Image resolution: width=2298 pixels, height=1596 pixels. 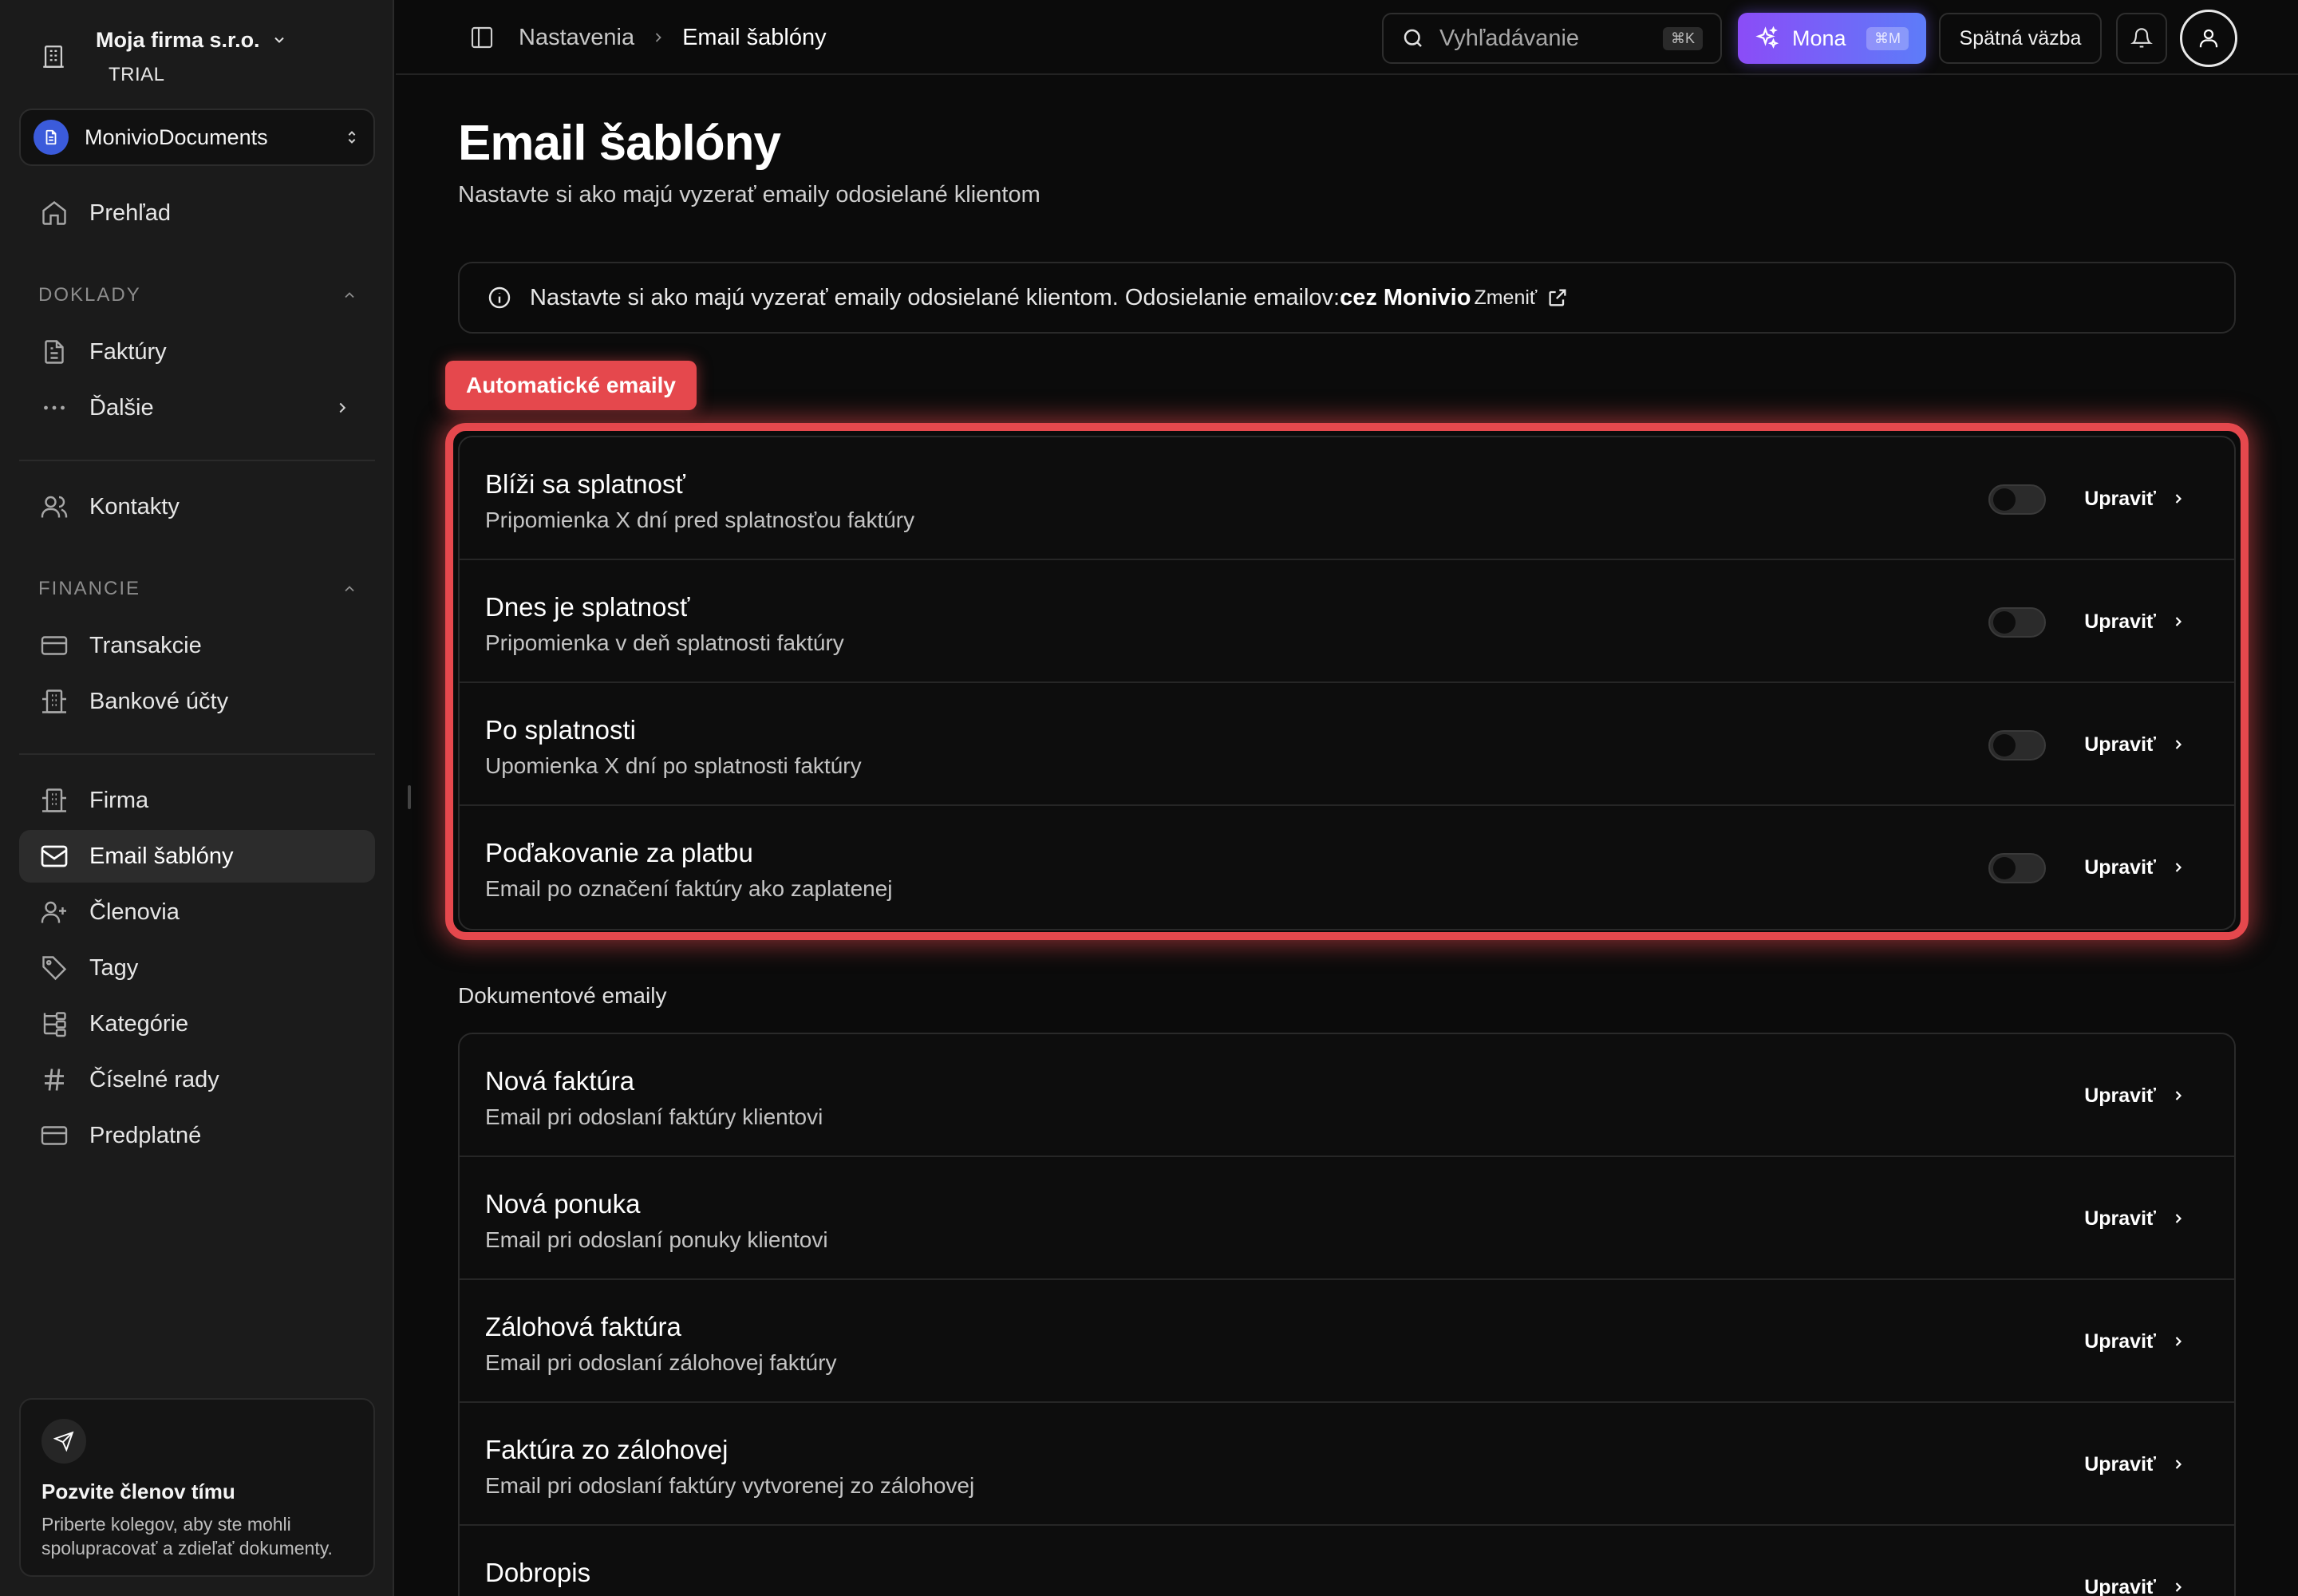 What do you see at coordinates (146, 645) in the screenshot?
I see `sidebar-item-label: Transakcie` at bounding box center [146, 645].